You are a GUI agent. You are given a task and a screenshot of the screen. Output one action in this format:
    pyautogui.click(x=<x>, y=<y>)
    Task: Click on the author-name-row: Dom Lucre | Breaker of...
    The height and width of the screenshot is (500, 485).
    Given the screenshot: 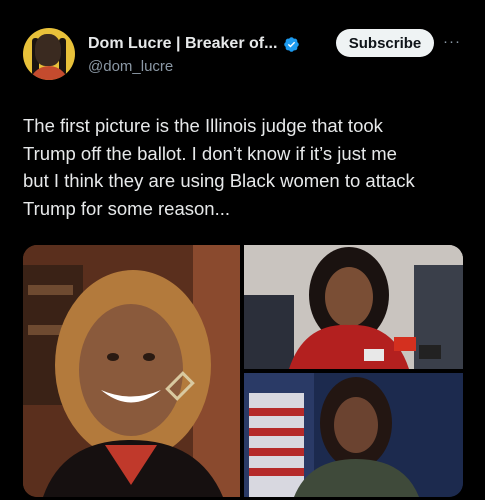 What is the action you would take?
    pyautogui.click(x=194, y=44)
    